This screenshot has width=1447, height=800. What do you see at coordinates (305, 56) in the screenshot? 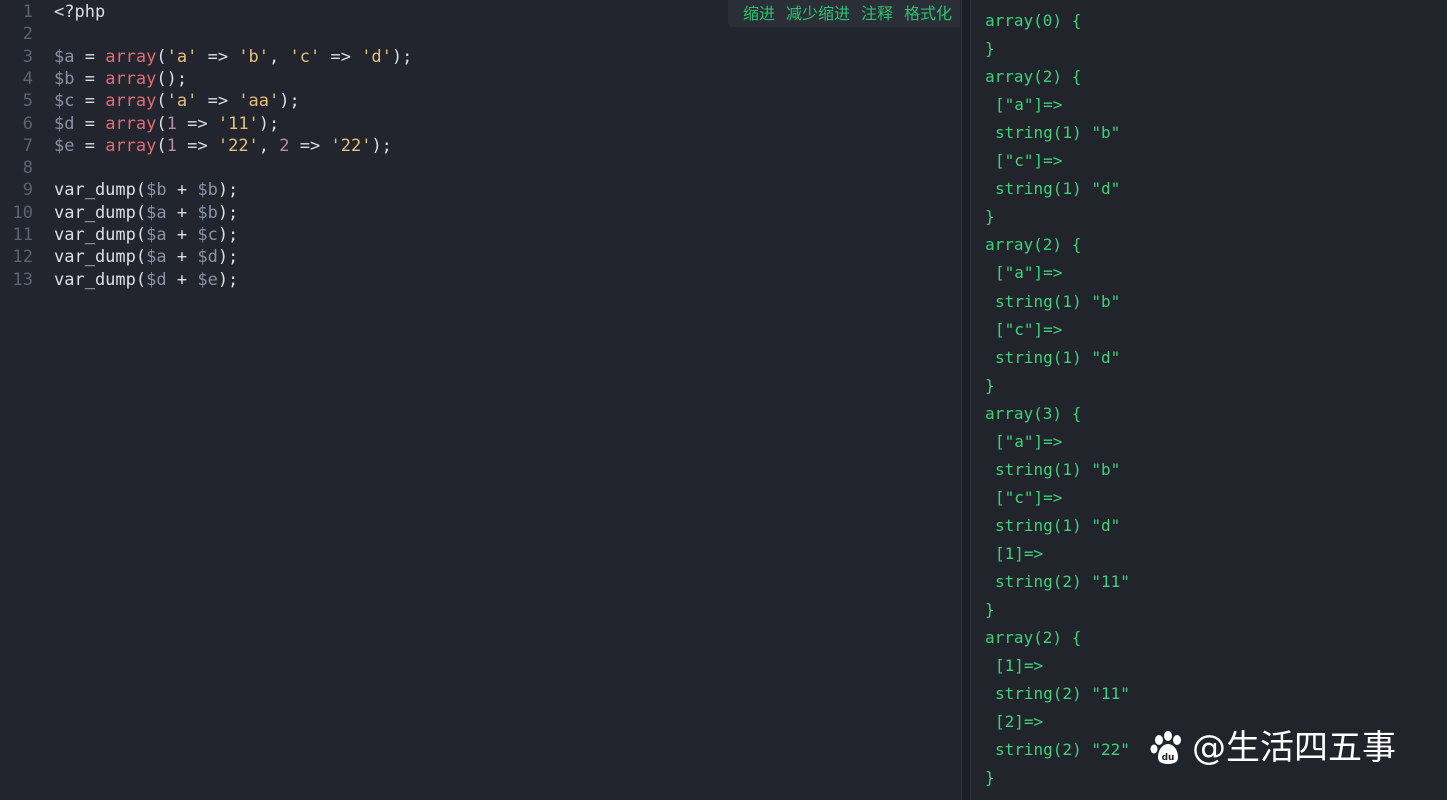
I see `code-token: 'c'` at bounding box center [305, 56].